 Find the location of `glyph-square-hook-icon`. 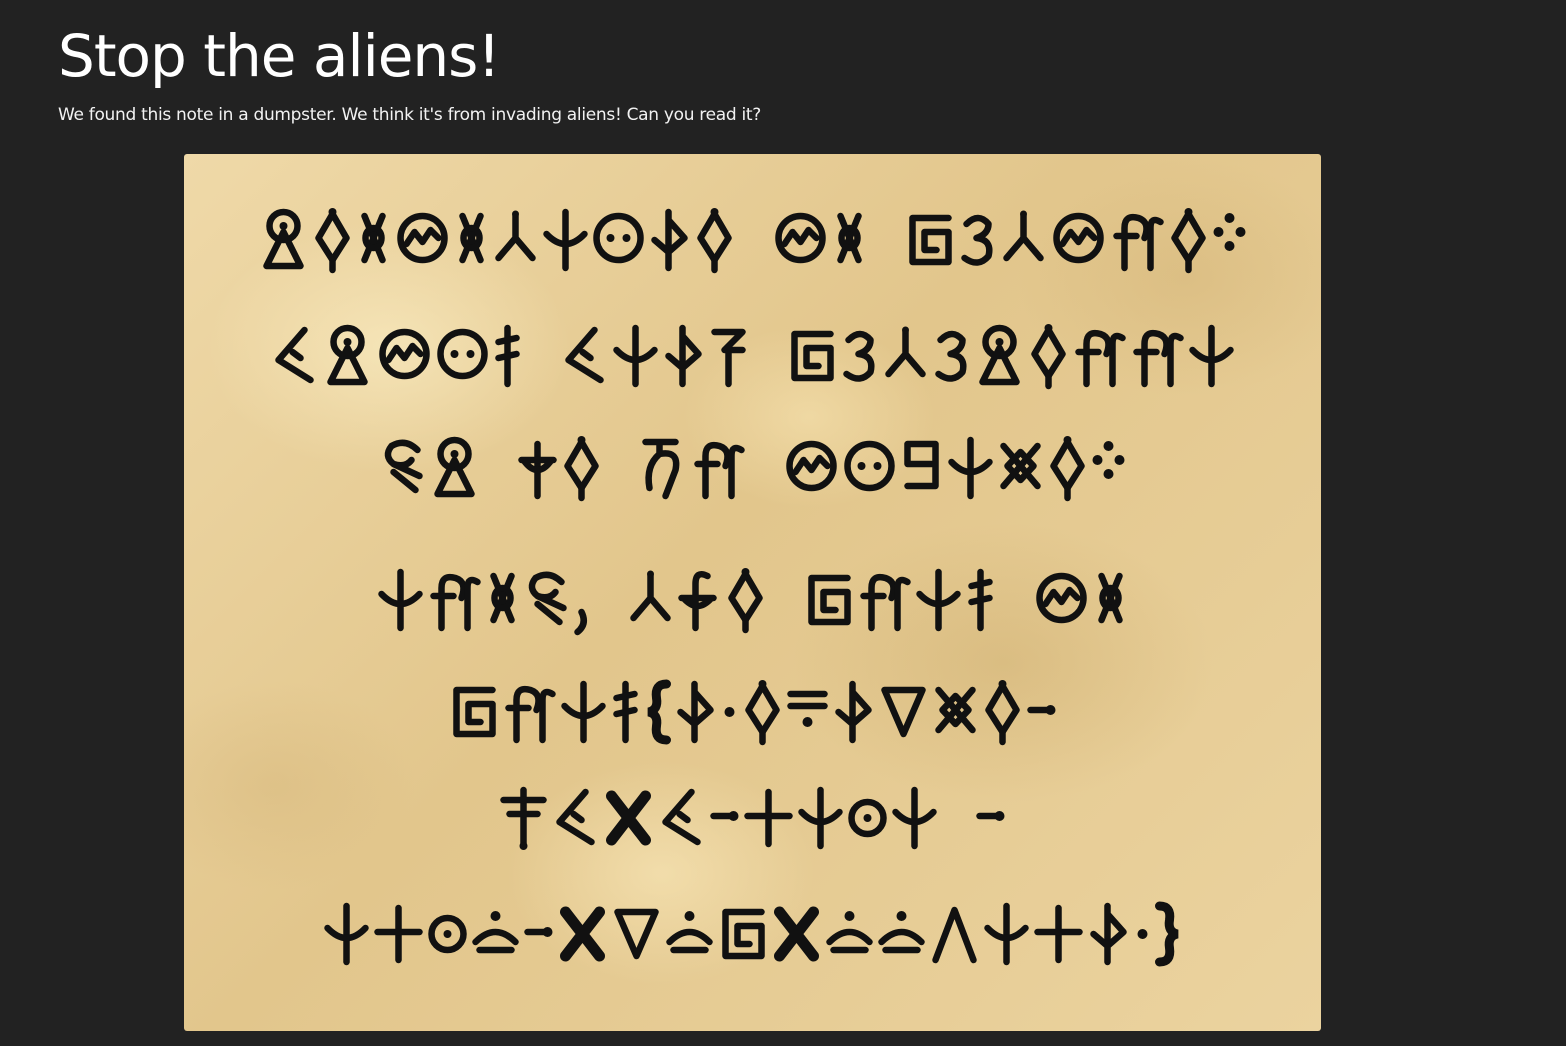

glyph-square-hook-icon is located at coordinates (921, 465).